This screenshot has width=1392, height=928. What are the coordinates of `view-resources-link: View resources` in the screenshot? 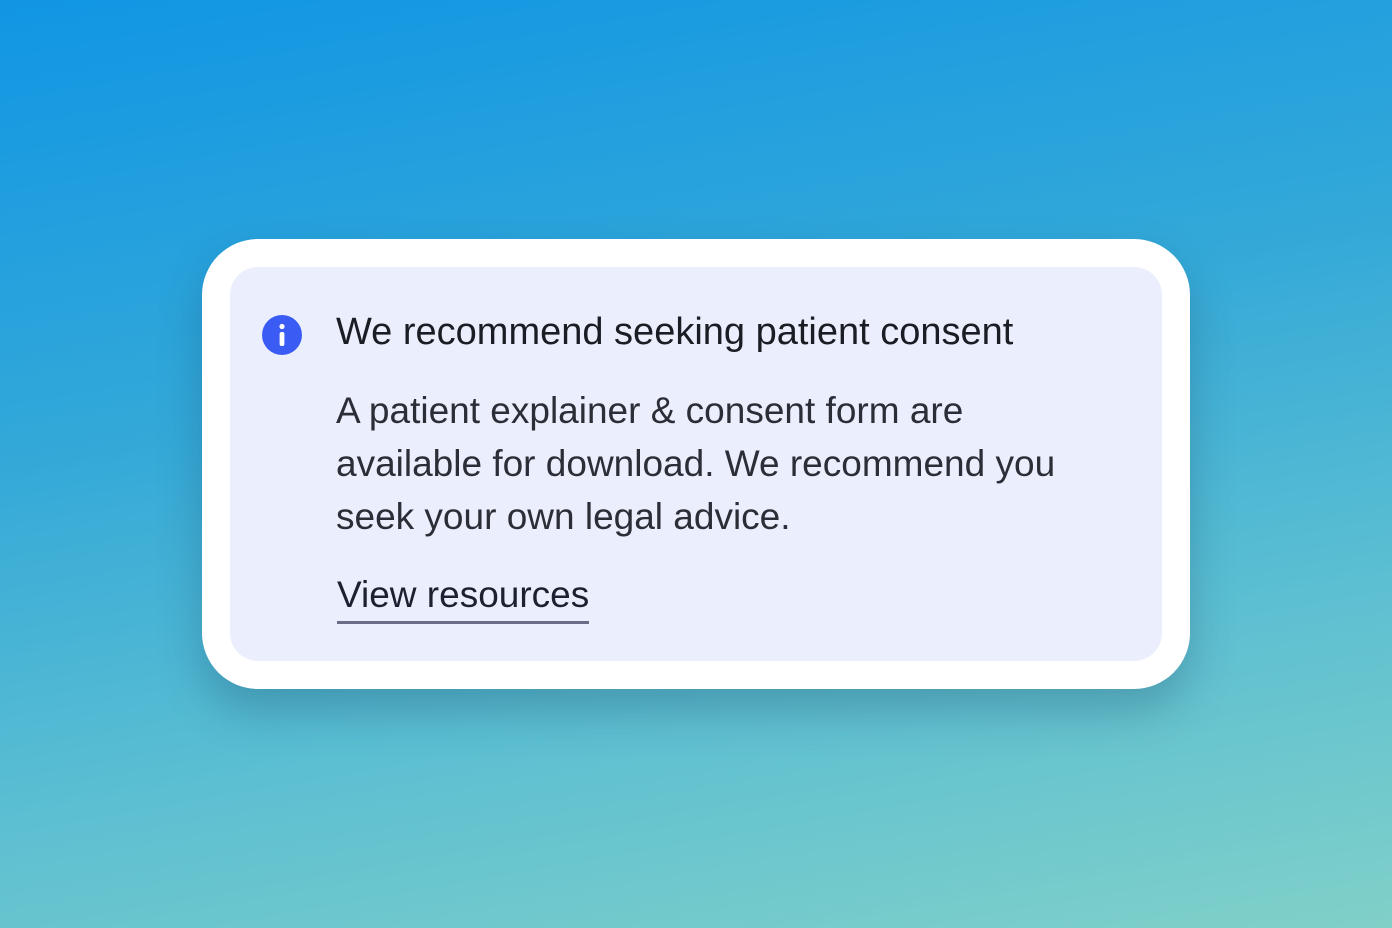 It's located at (463, 597).